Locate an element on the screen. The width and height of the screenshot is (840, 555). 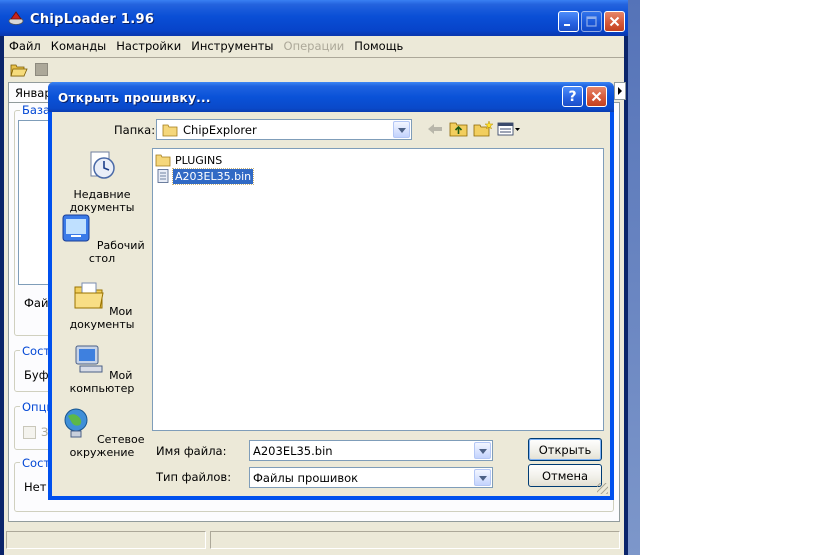
desktop-background is located at coordinates (634, 277).